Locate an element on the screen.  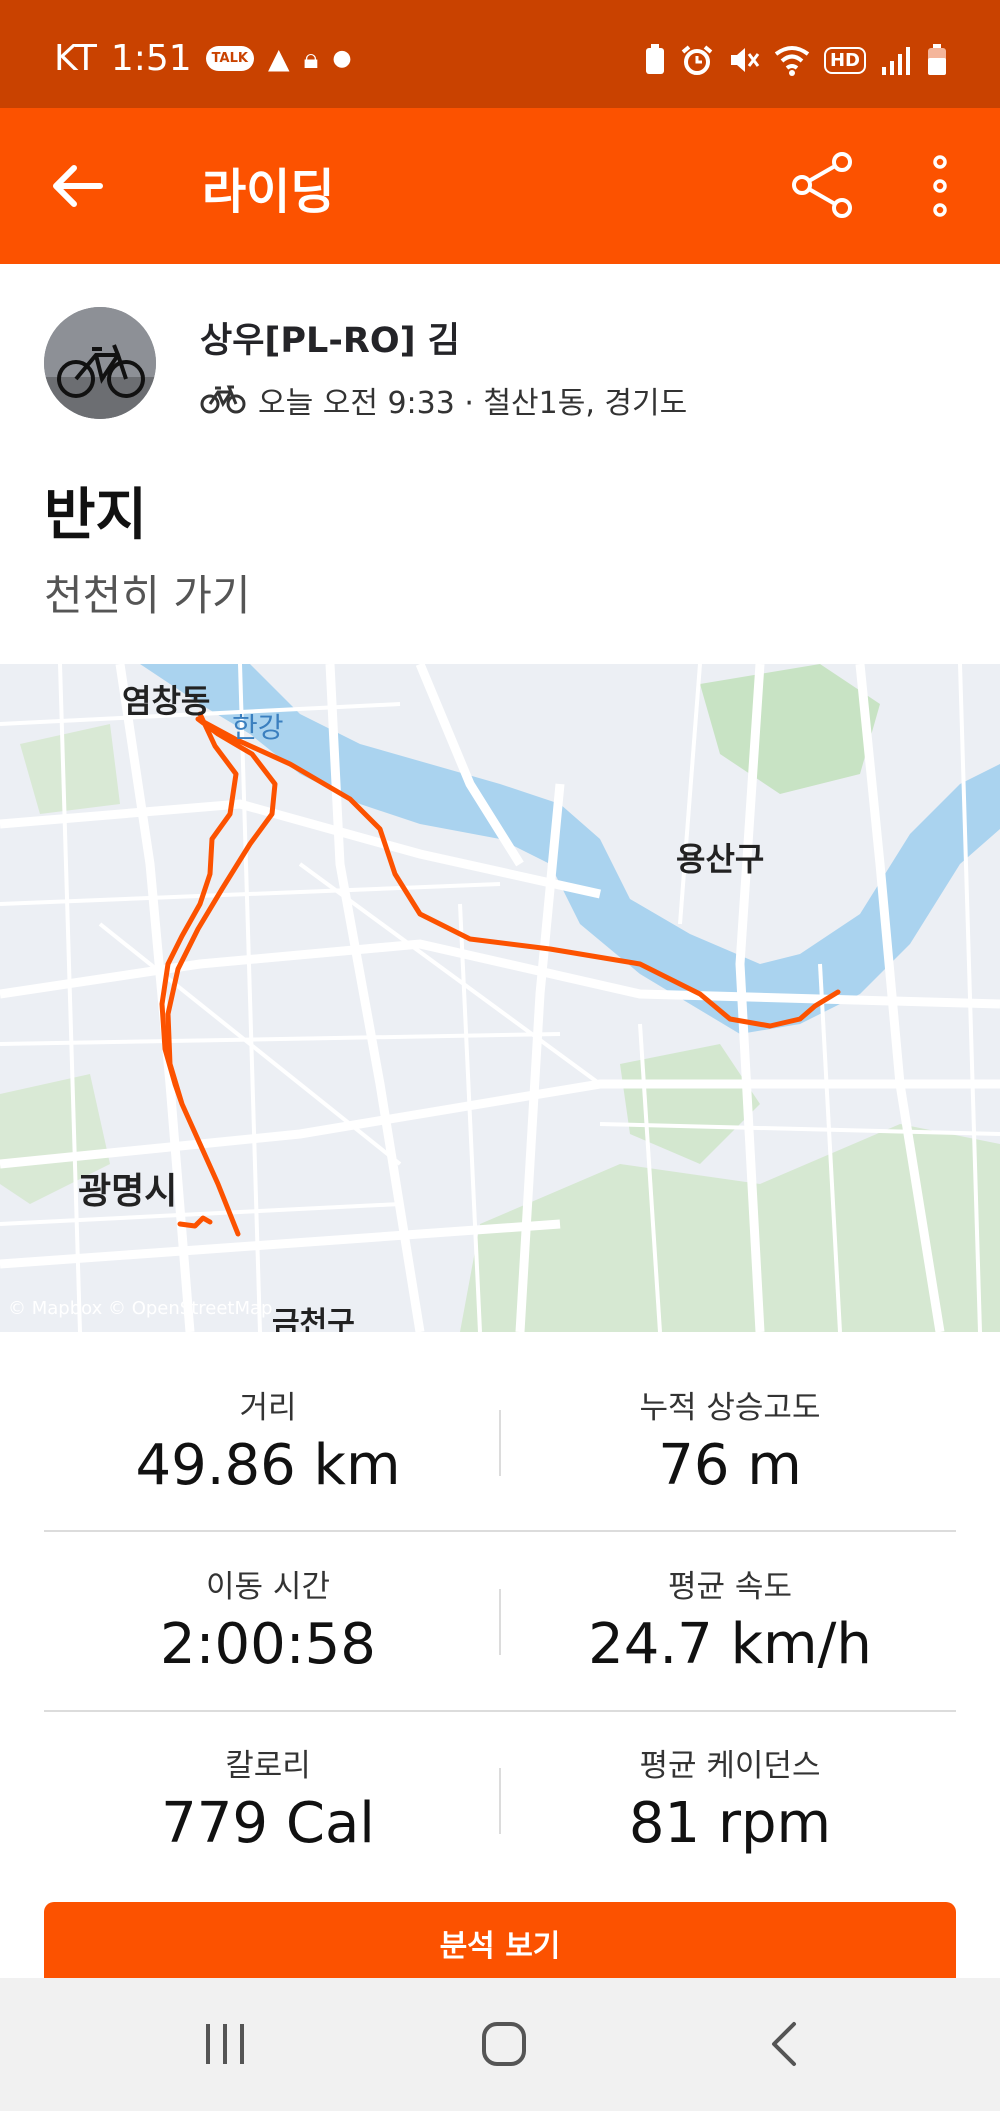
bicycle-photo is located at coordinates (100, 363).